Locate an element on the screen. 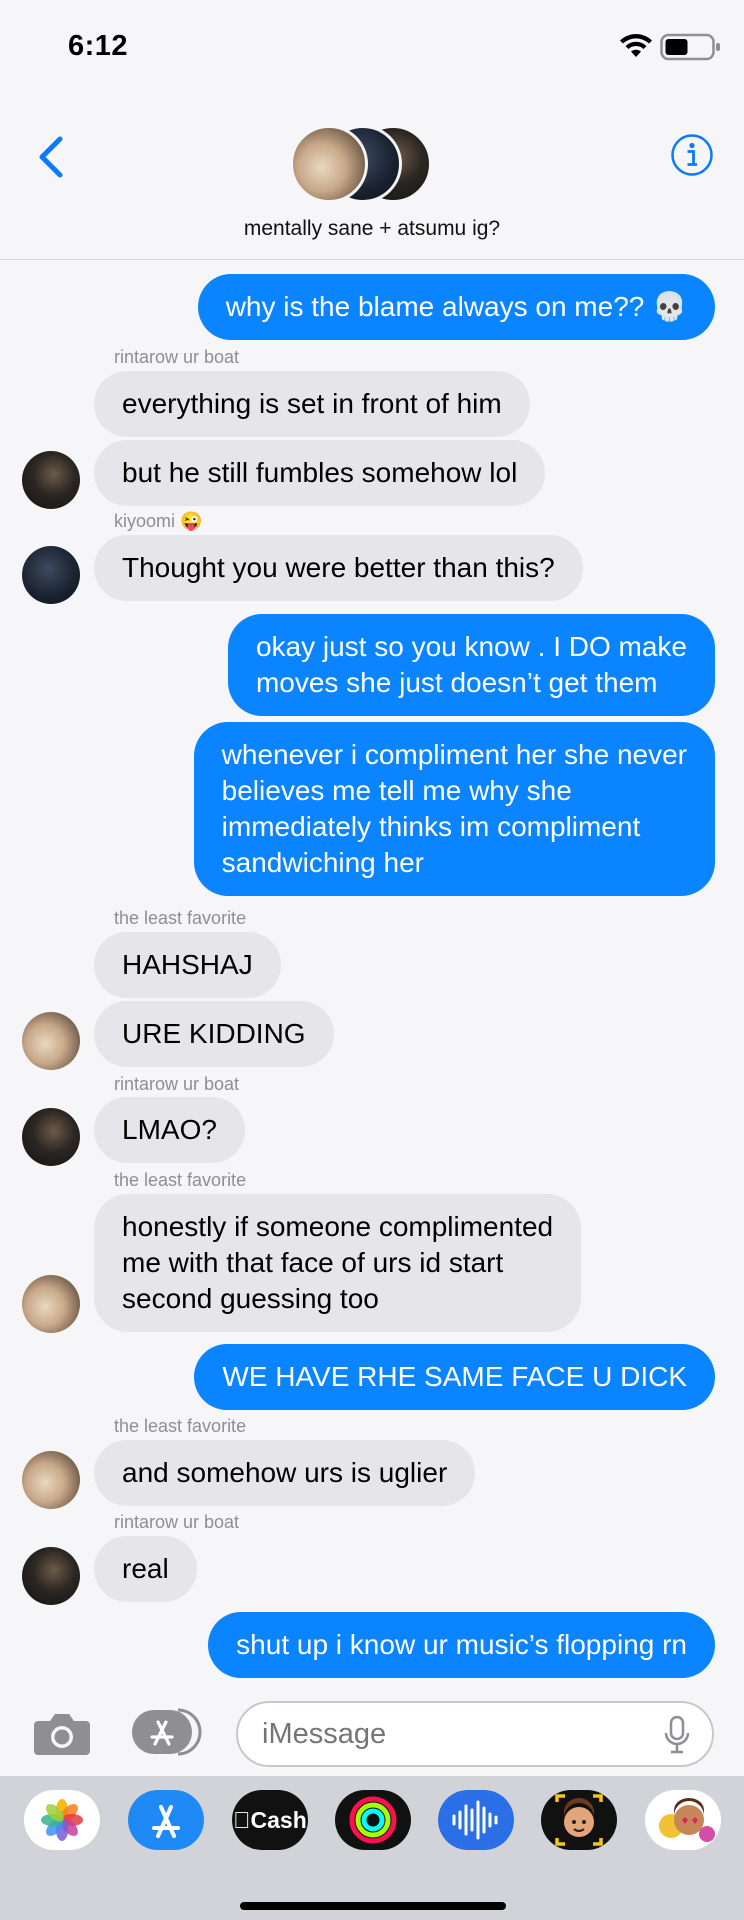 This screenshot has width=744, height=1920. group-title: mentally sane + atsumu ig? is located at coordinates (372, 229).